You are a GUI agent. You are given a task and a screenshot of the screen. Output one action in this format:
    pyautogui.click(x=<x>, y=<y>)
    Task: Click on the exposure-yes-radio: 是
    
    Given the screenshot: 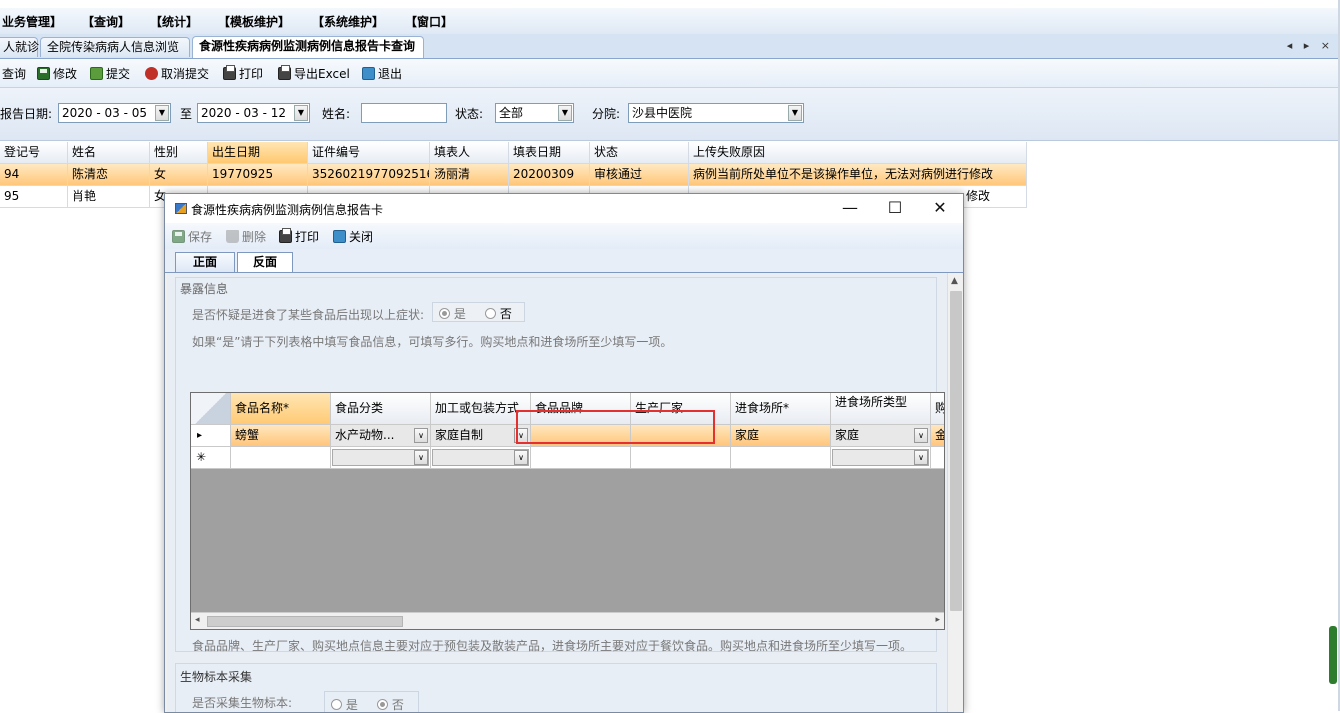 What is the action you would take?
    pyautogui.click(x=452, y=313)
    